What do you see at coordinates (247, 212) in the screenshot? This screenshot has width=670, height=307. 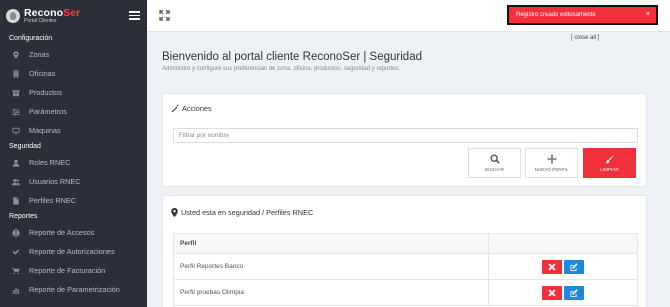 I see `breadcrumb-text: Usted esta en seguridad / Perfiles RNEC` at bounding box center [247, 212].